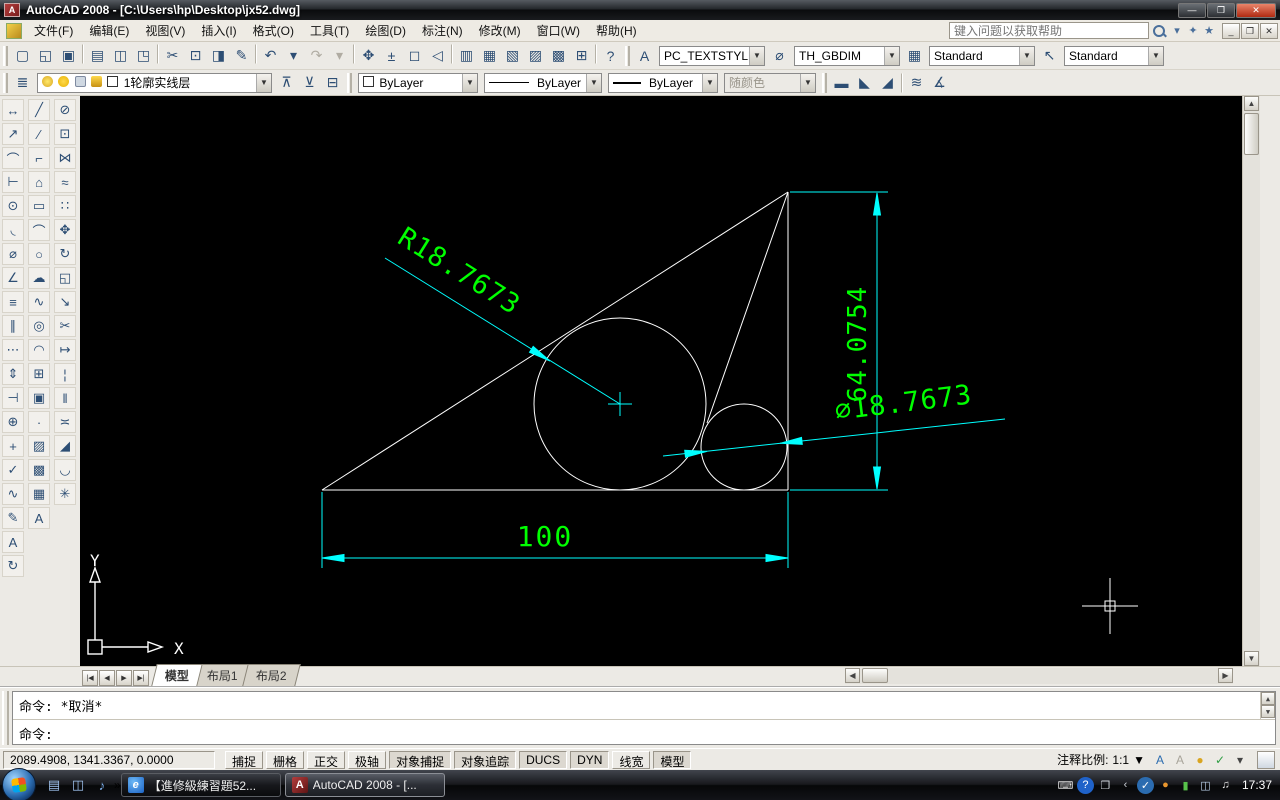 The height and width of the screenshot is (800, 1280). I want to click on layout-tab-layout2: 布局2, so click(271, 675).